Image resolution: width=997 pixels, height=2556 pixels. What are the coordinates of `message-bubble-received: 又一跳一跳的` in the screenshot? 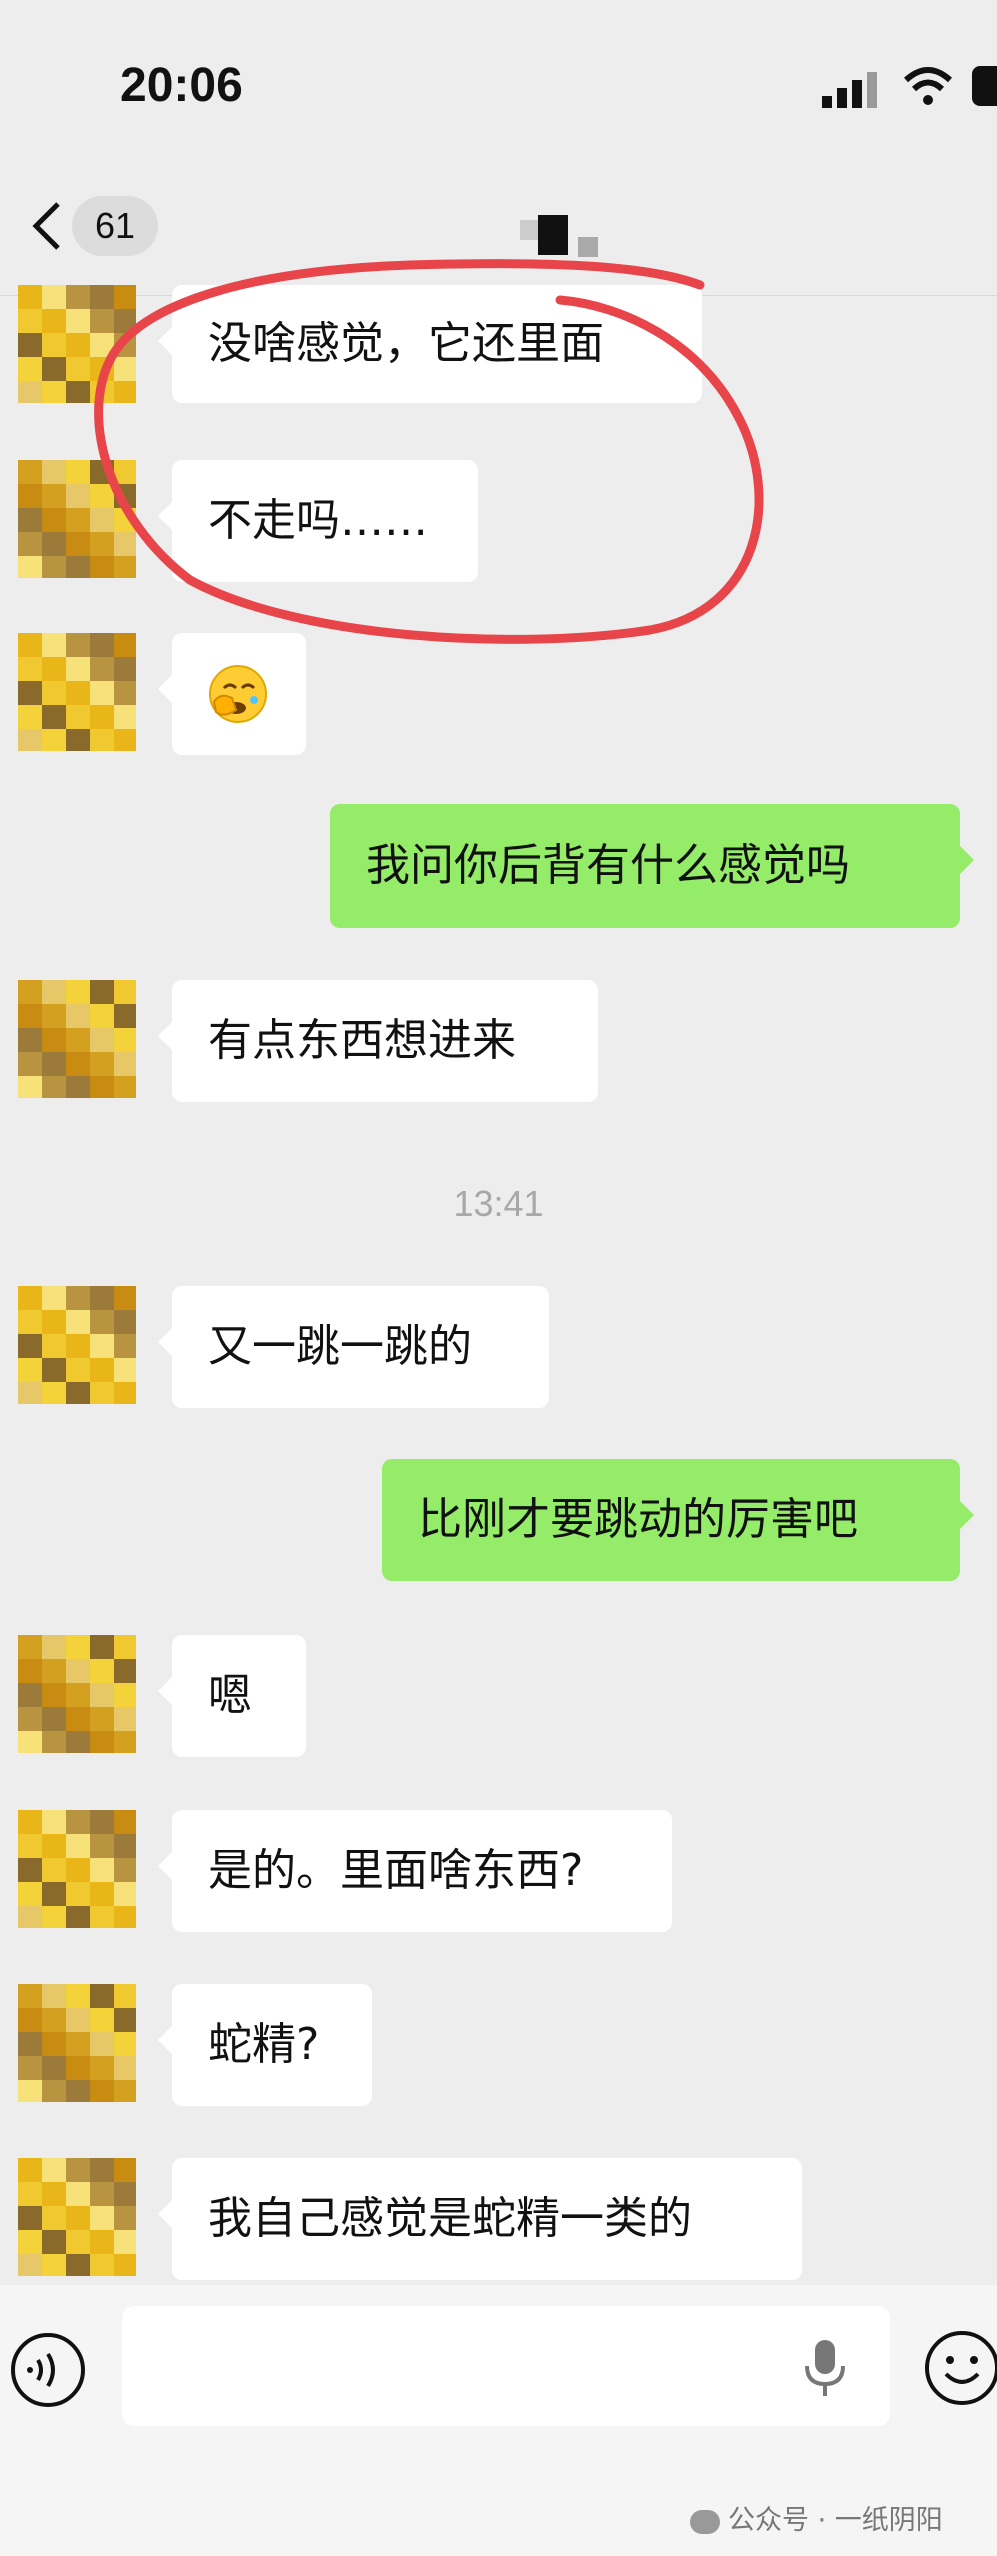 It's located at (353, 1347).